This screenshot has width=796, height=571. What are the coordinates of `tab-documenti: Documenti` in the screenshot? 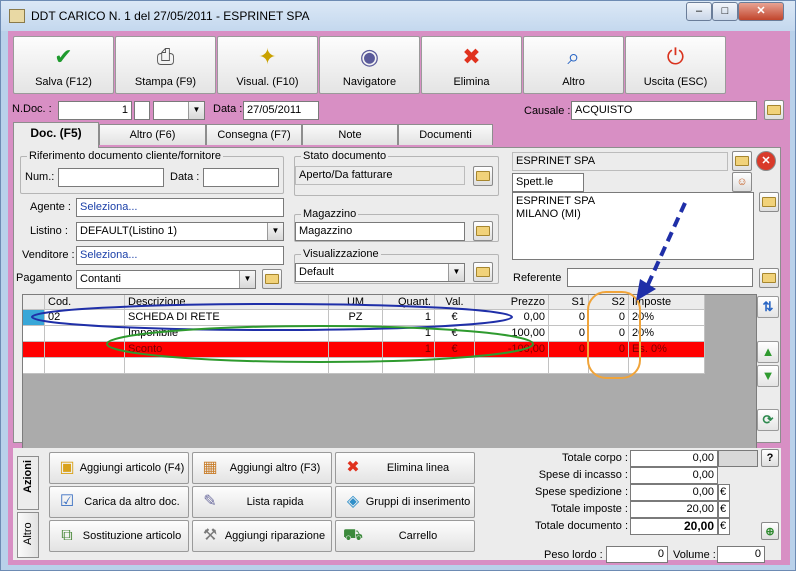 It's located at (445, 134).